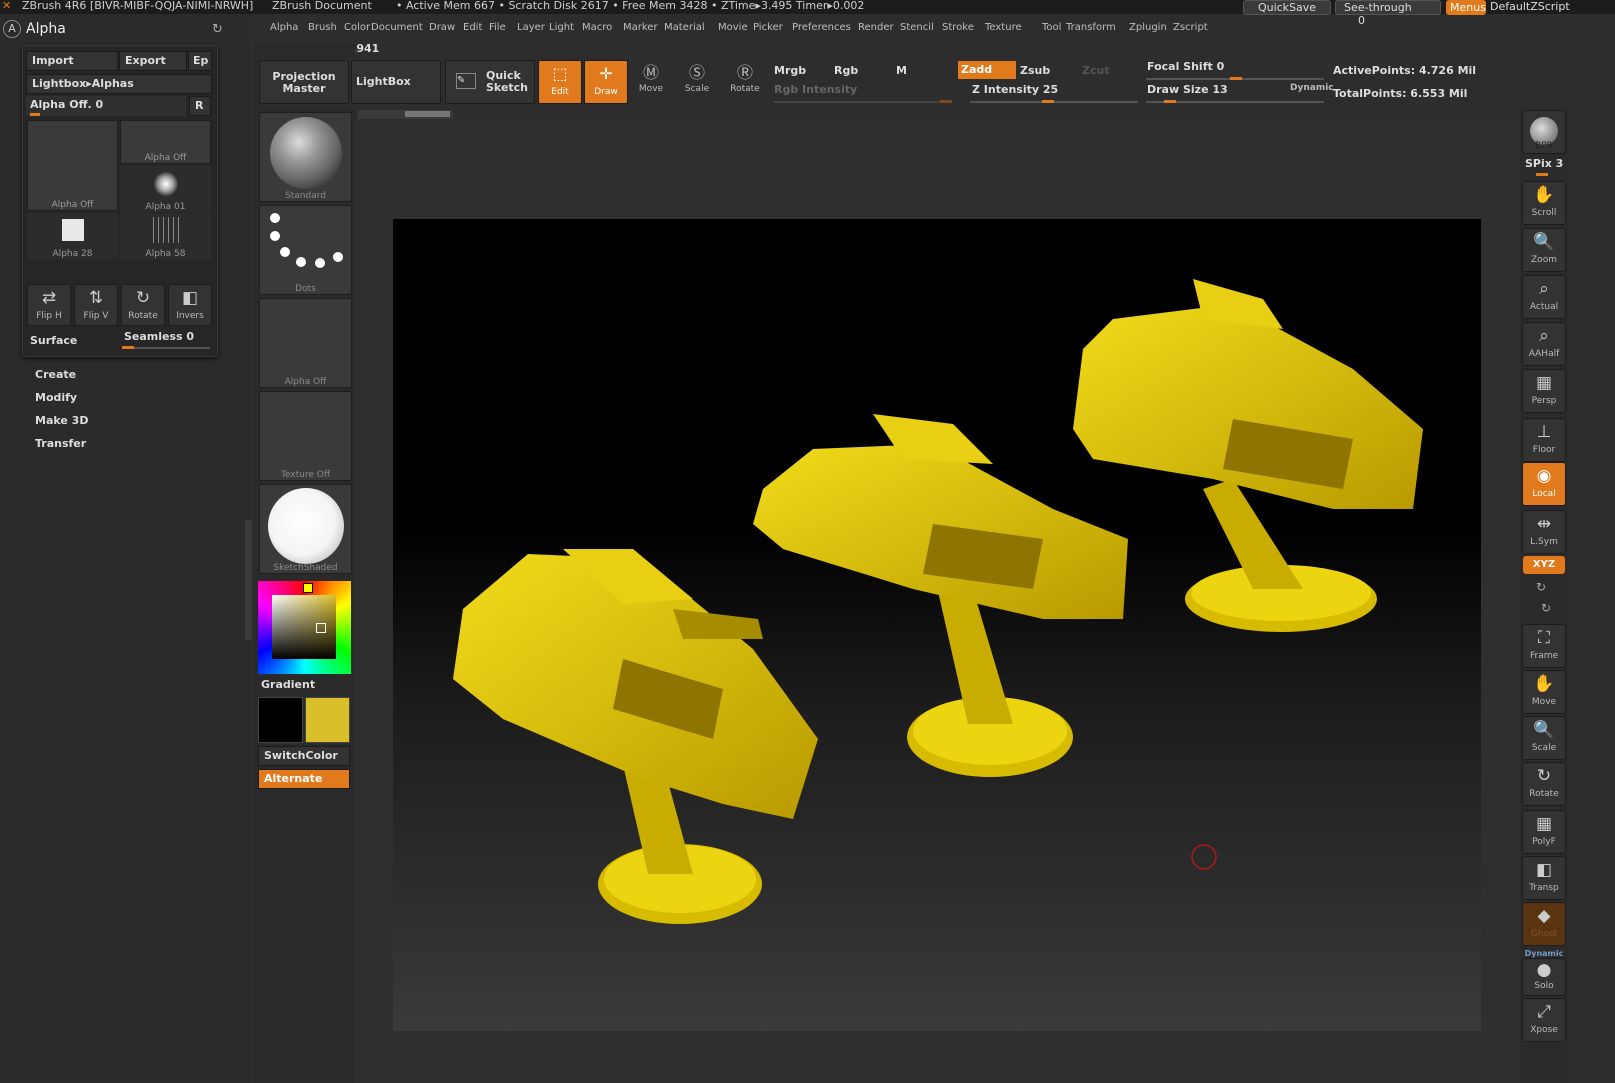 This screenshot has height=1083, width=1615. I want to click on modify-menu: Modify, so click(56, 397).